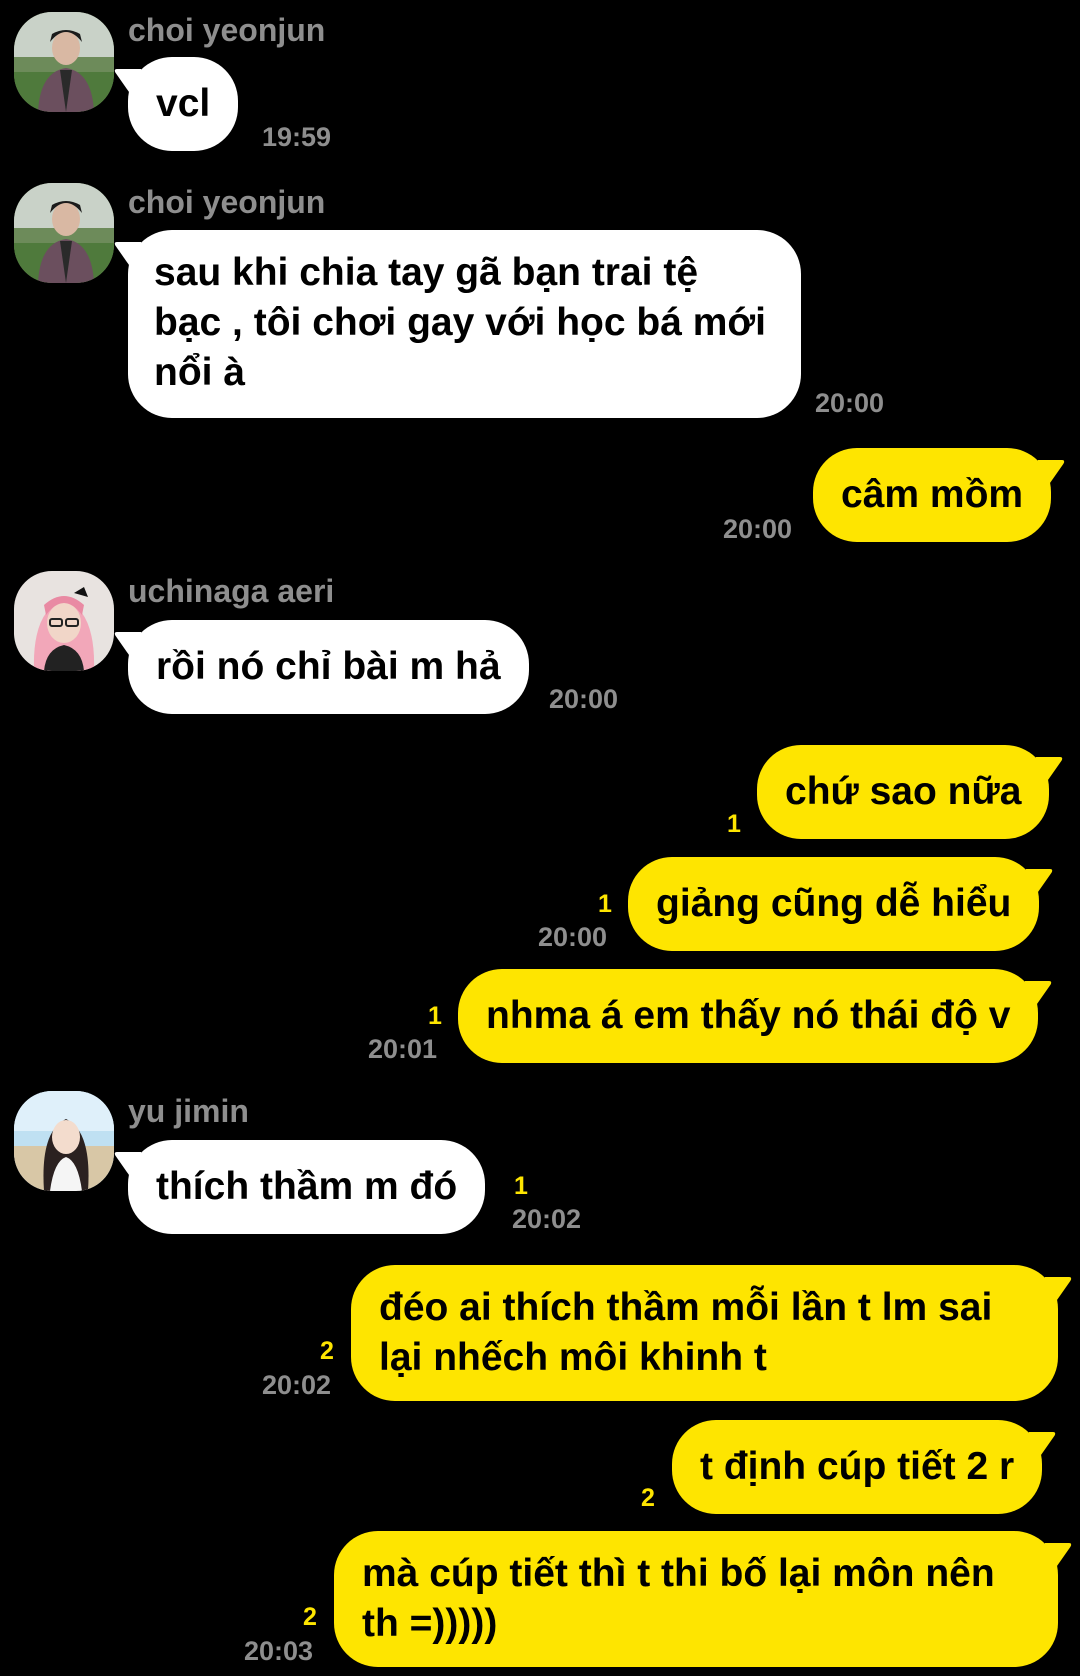 The height and width of the screenshot is (1676, 1080). Describe the element at coordinates (231, 591) in the screenshot. I see `sender-name: uchinaga aeri` at that location.